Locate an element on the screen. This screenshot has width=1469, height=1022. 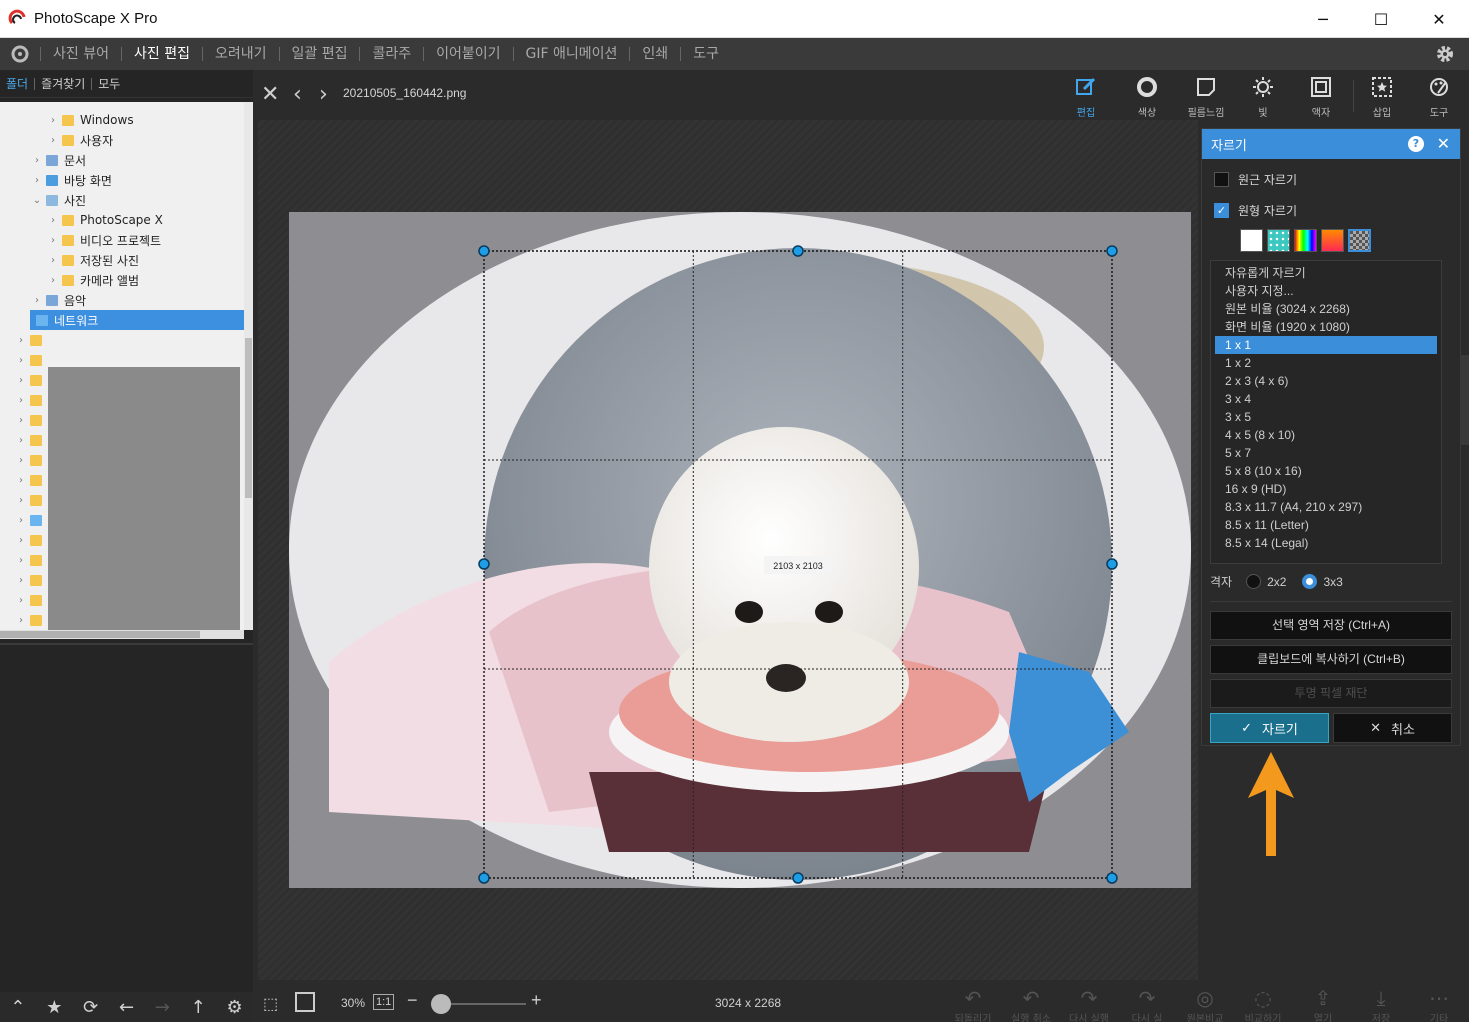
crop-handle-bottom is located at coordinates (798, 878).